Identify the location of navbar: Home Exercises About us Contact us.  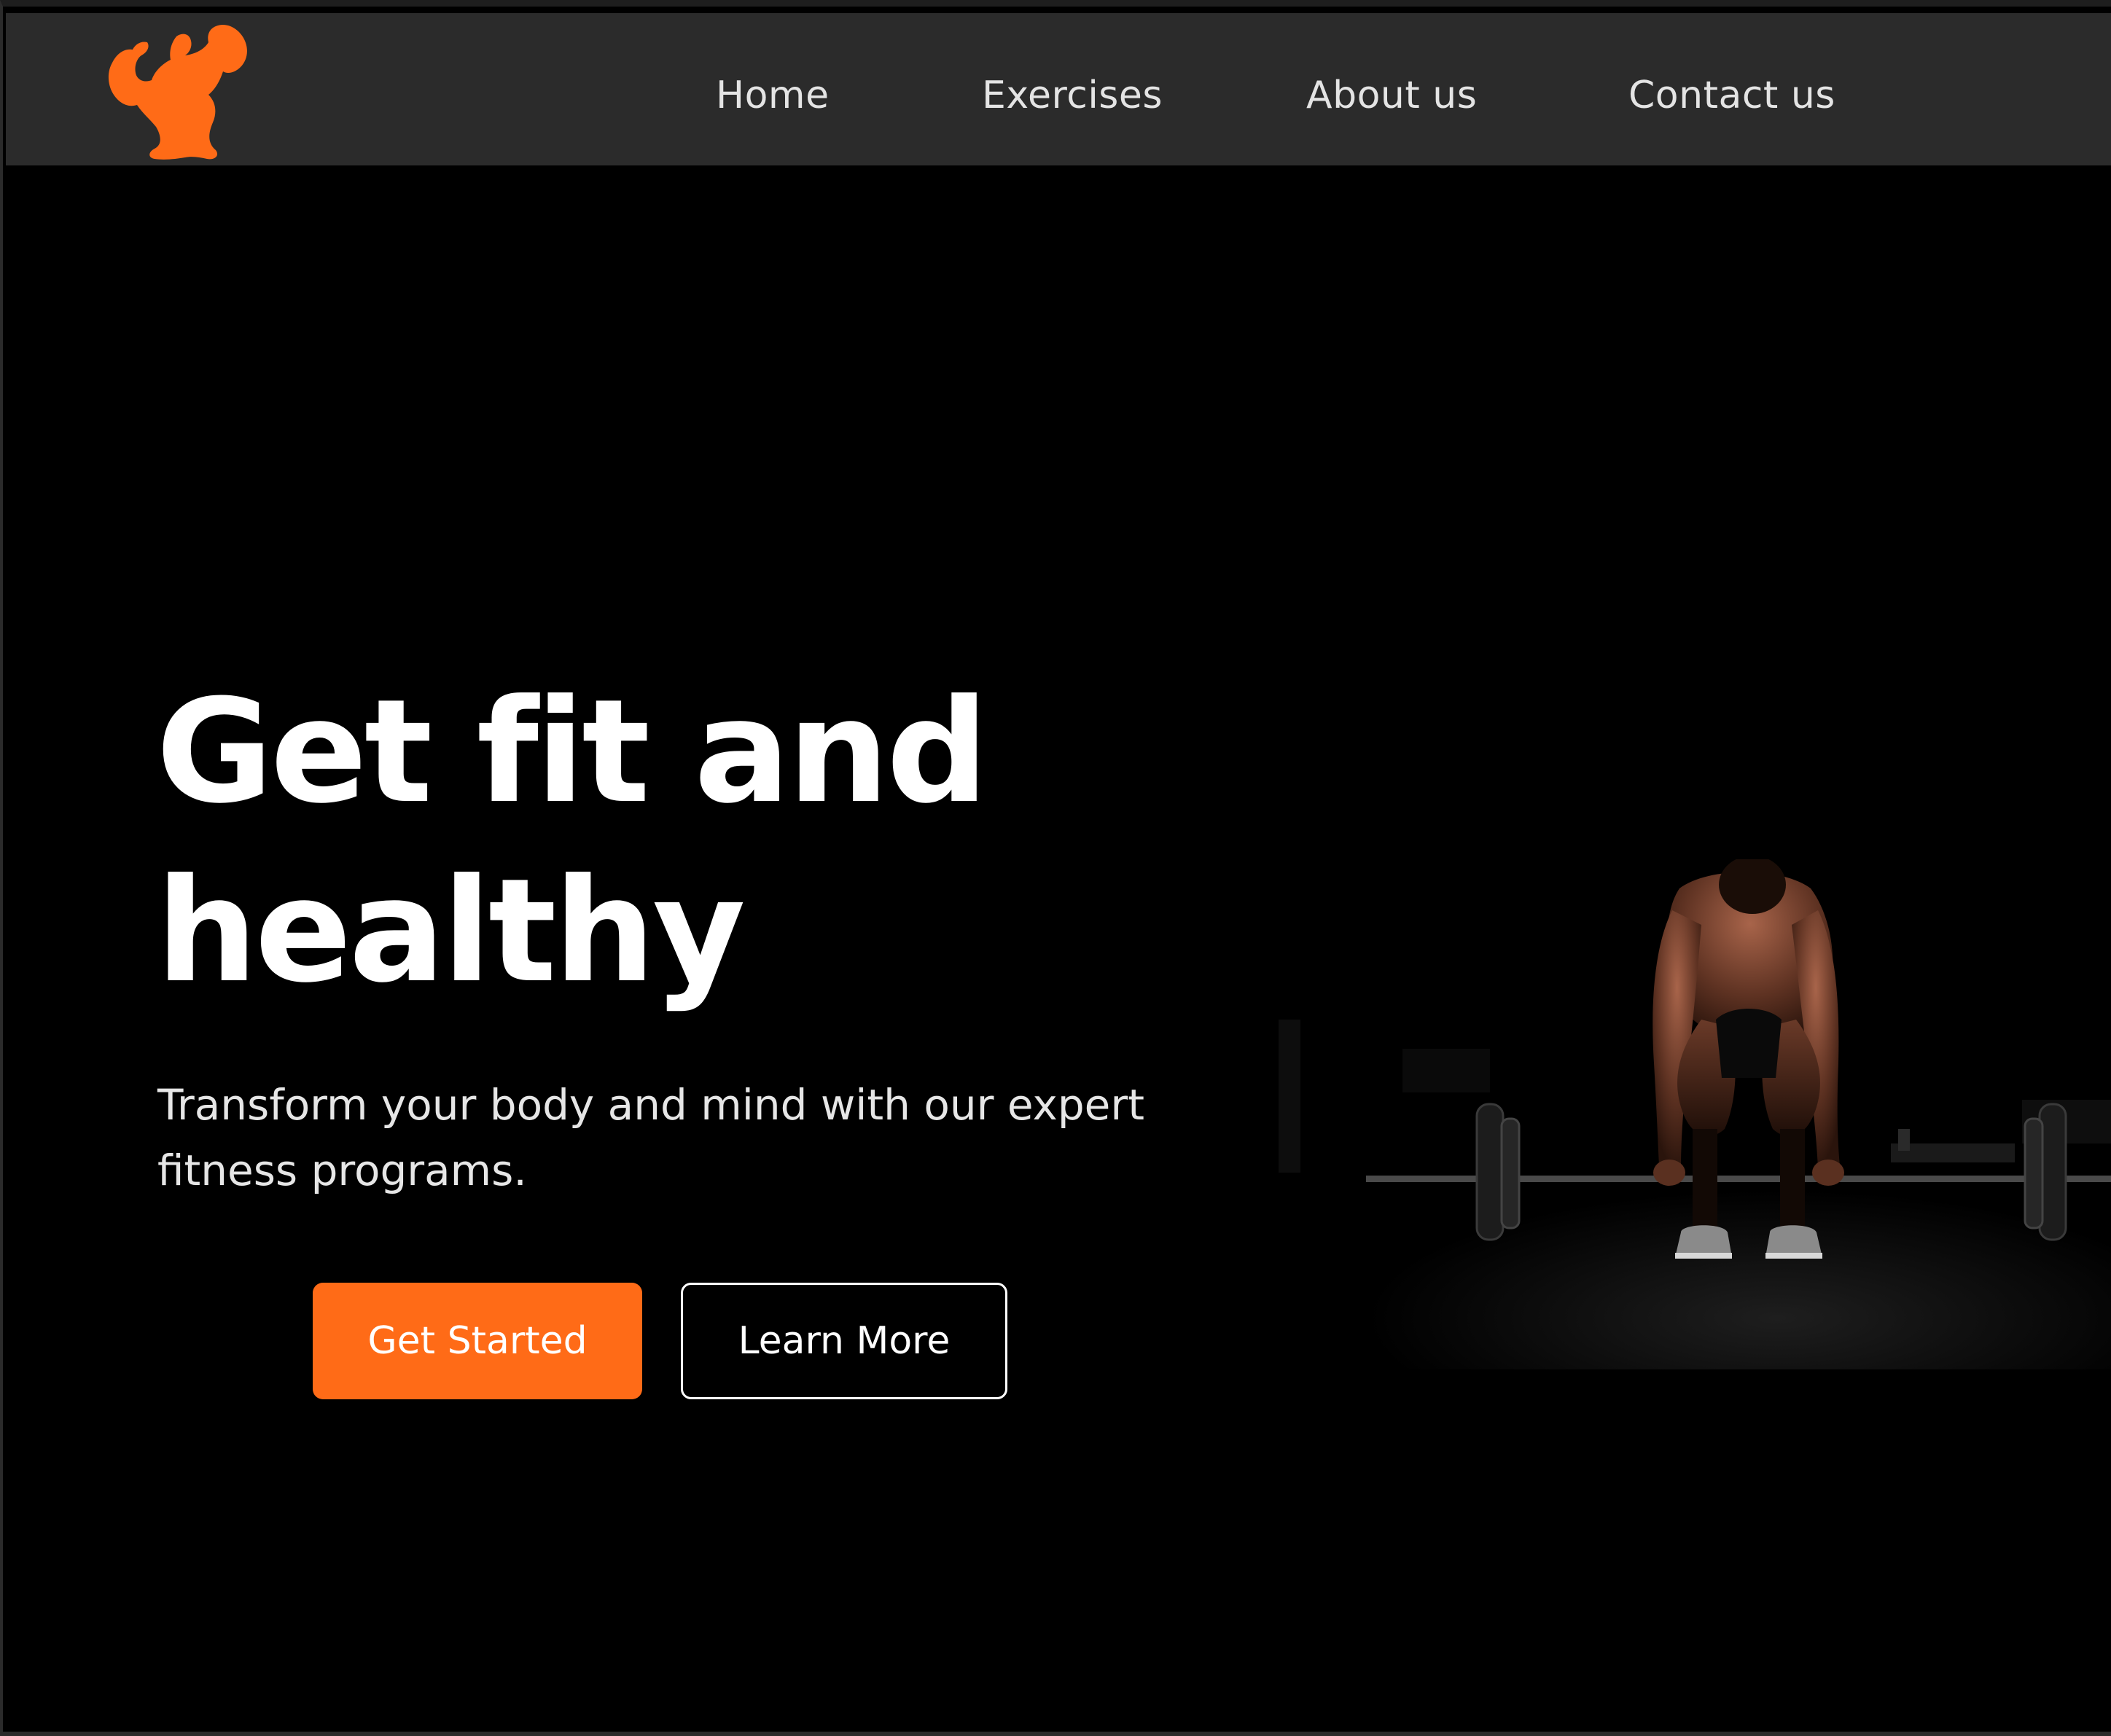
(1058, 89).